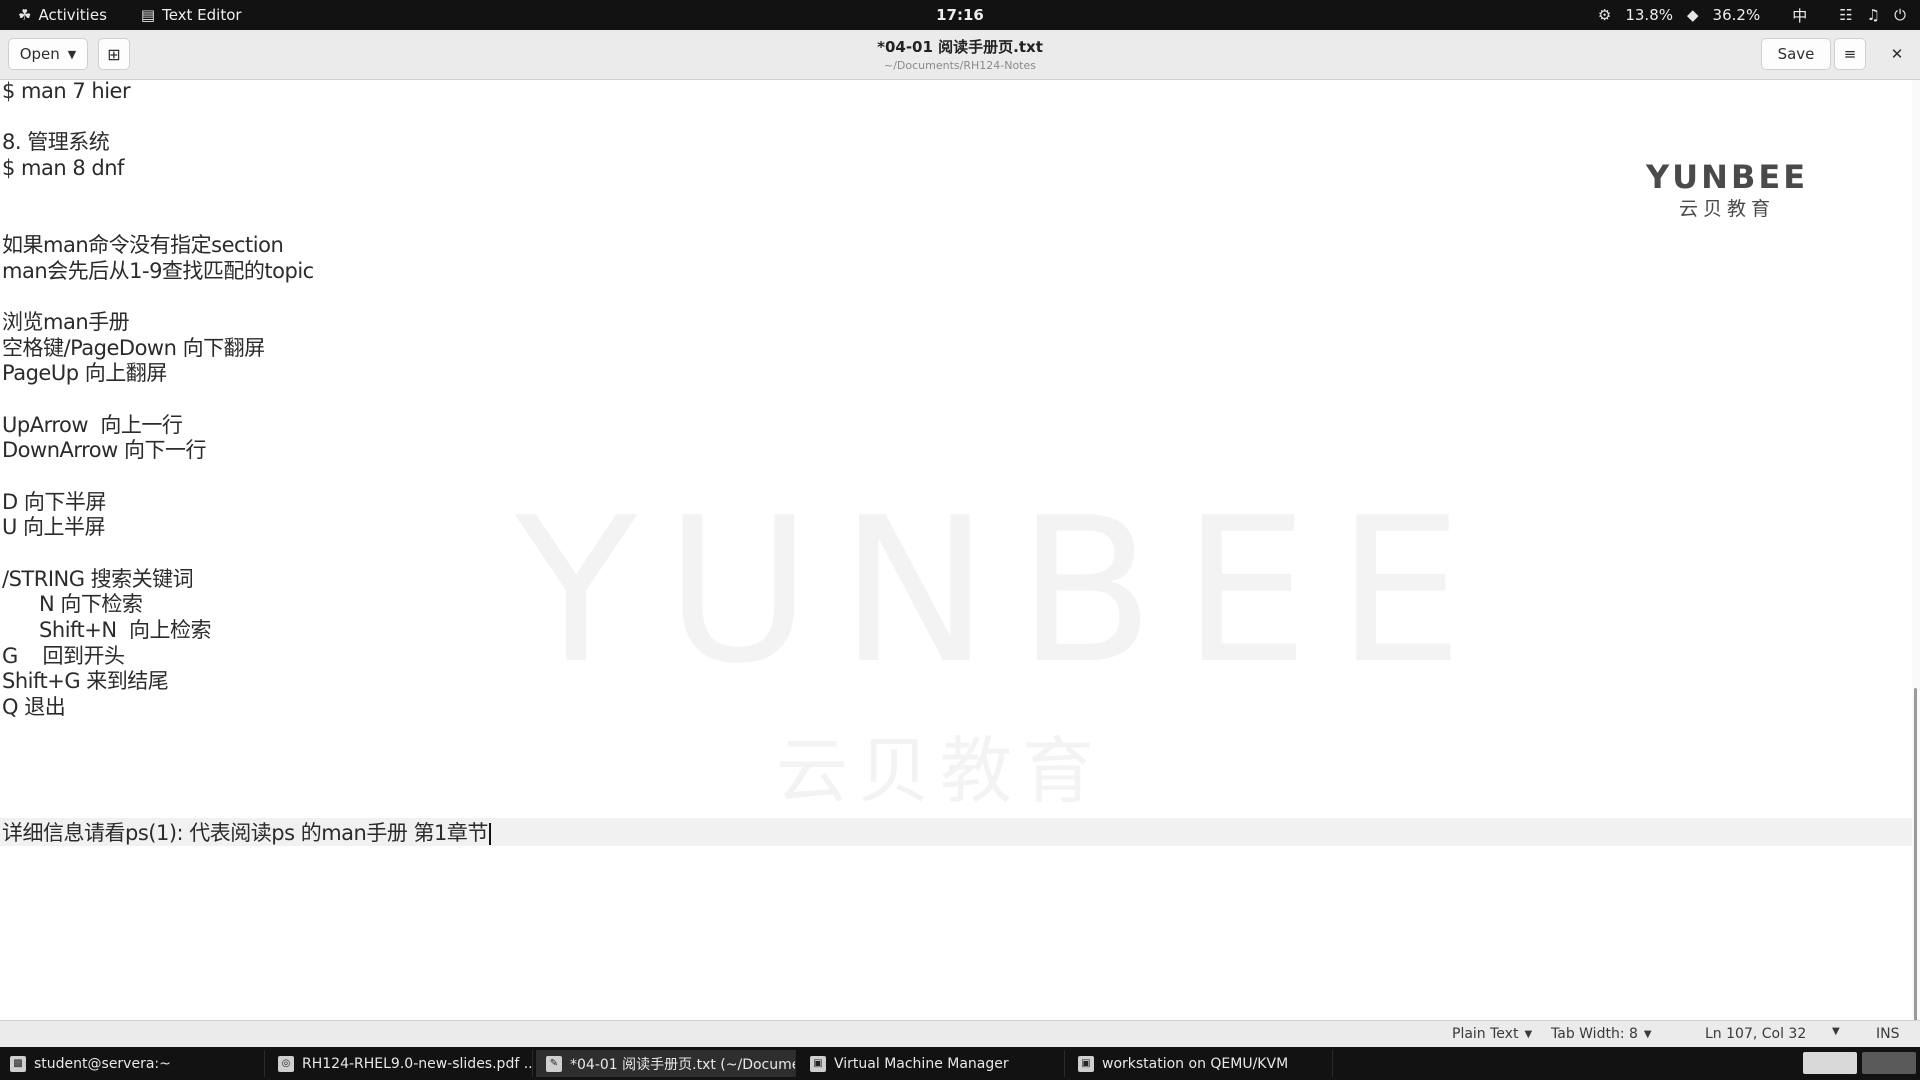  I want to click on text-line: 8. 管理系统, so click(56, 142).